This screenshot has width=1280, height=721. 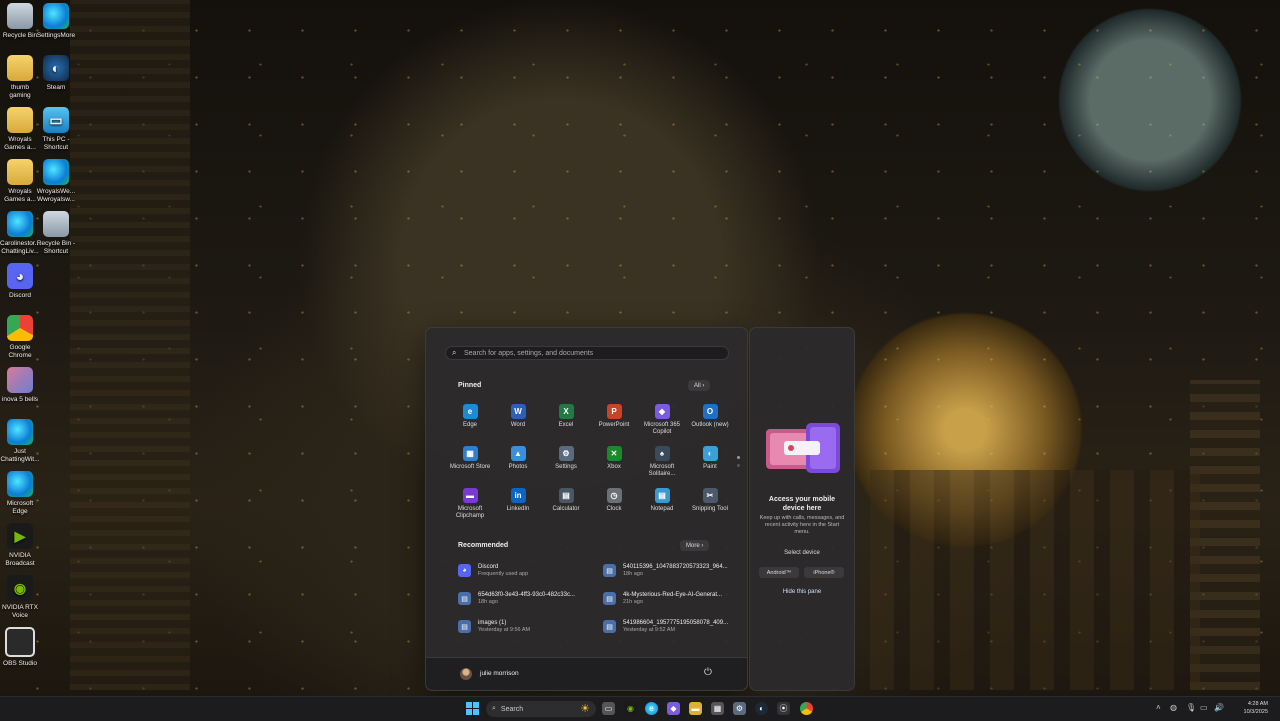 I want to click on wallpaper-left-pillar, so click(x=130, y=345).